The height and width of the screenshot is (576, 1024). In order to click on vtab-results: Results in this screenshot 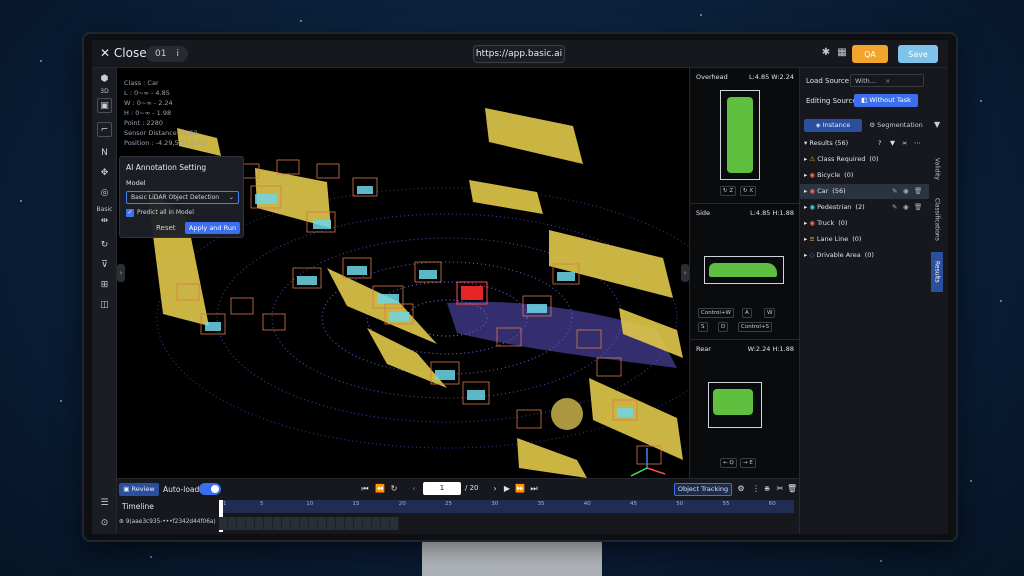, I will do `click(937, 272)`.